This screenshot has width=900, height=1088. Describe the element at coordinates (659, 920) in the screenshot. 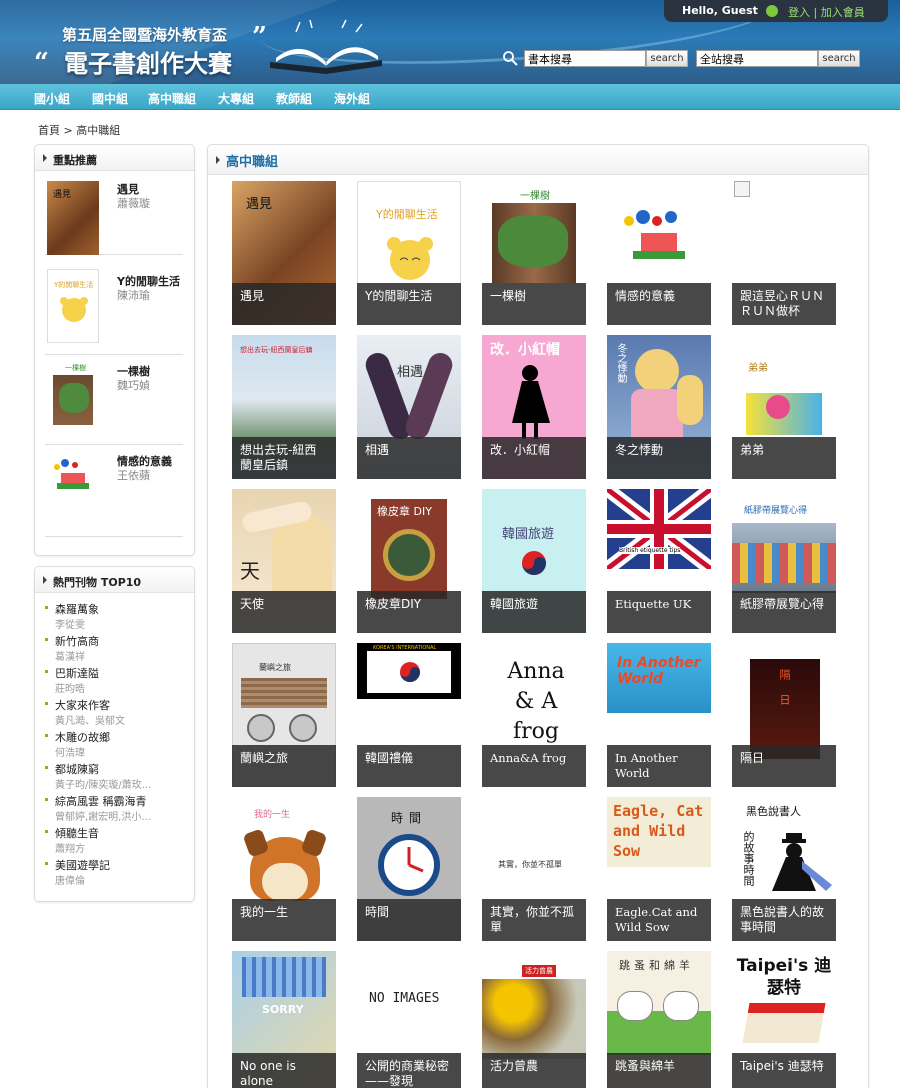

I see `book-title: Eagle.Cat and Wild Sow` at that location.